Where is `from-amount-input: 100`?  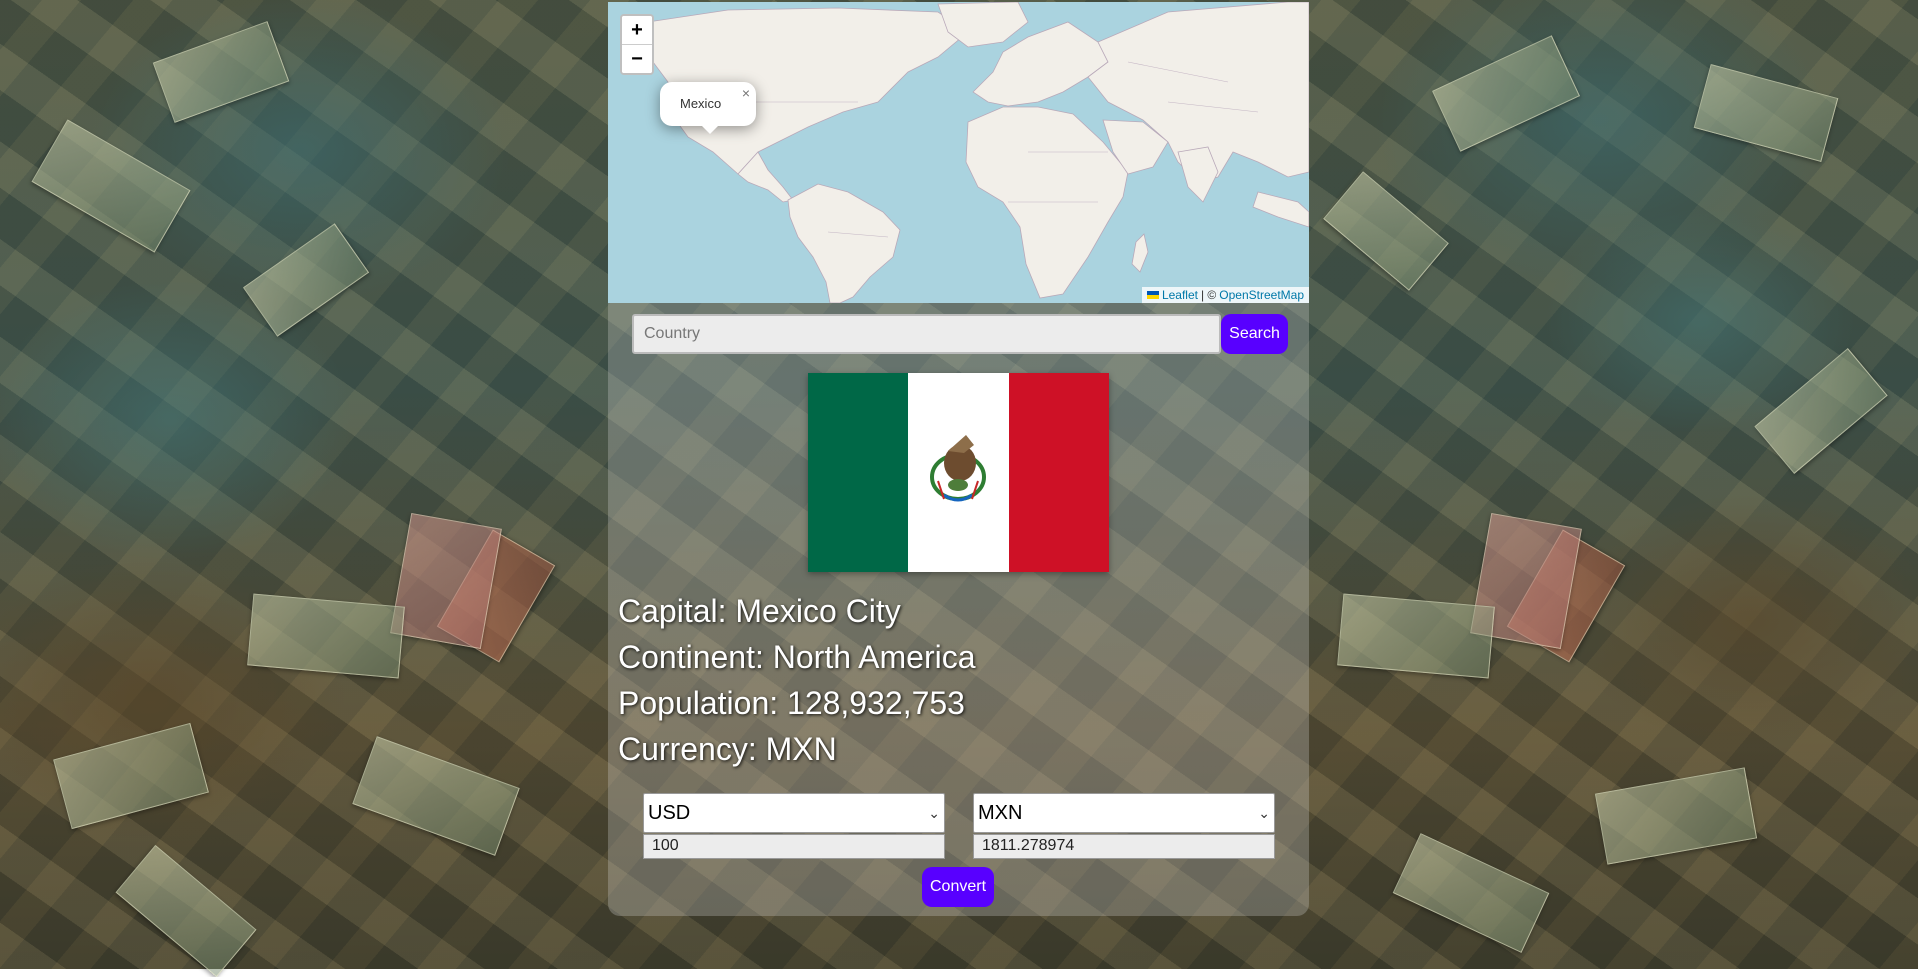 from-amount-input: 100 is located at coordinates (794, 846).